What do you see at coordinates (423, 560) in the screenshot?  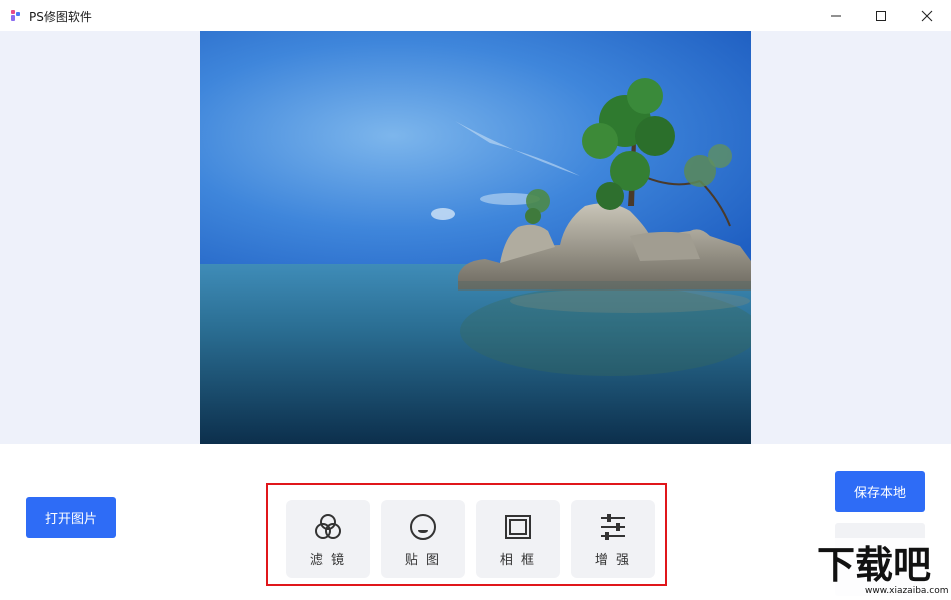 I see `tool-sticker-label: 贴 图` at bounding box center [423, 560].